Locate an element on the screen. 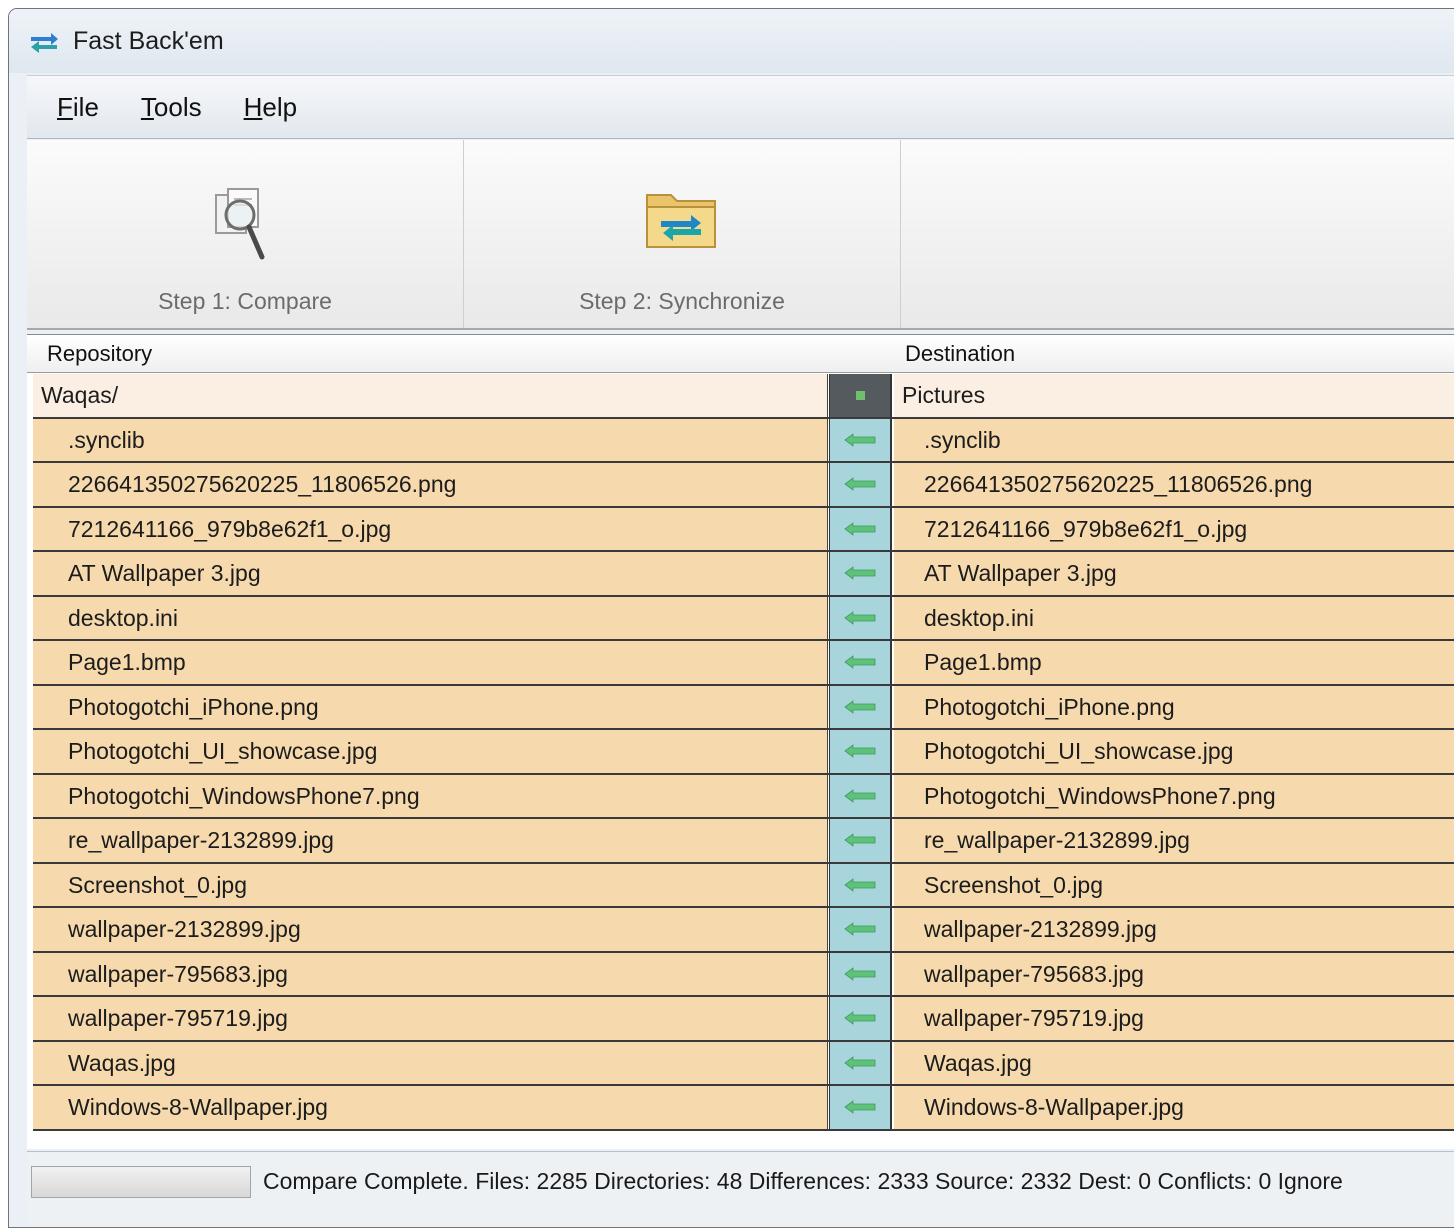  destination-file-cell: 7212641166_979b8e62f1_o.jpg is located at coordinates (1174, 528).